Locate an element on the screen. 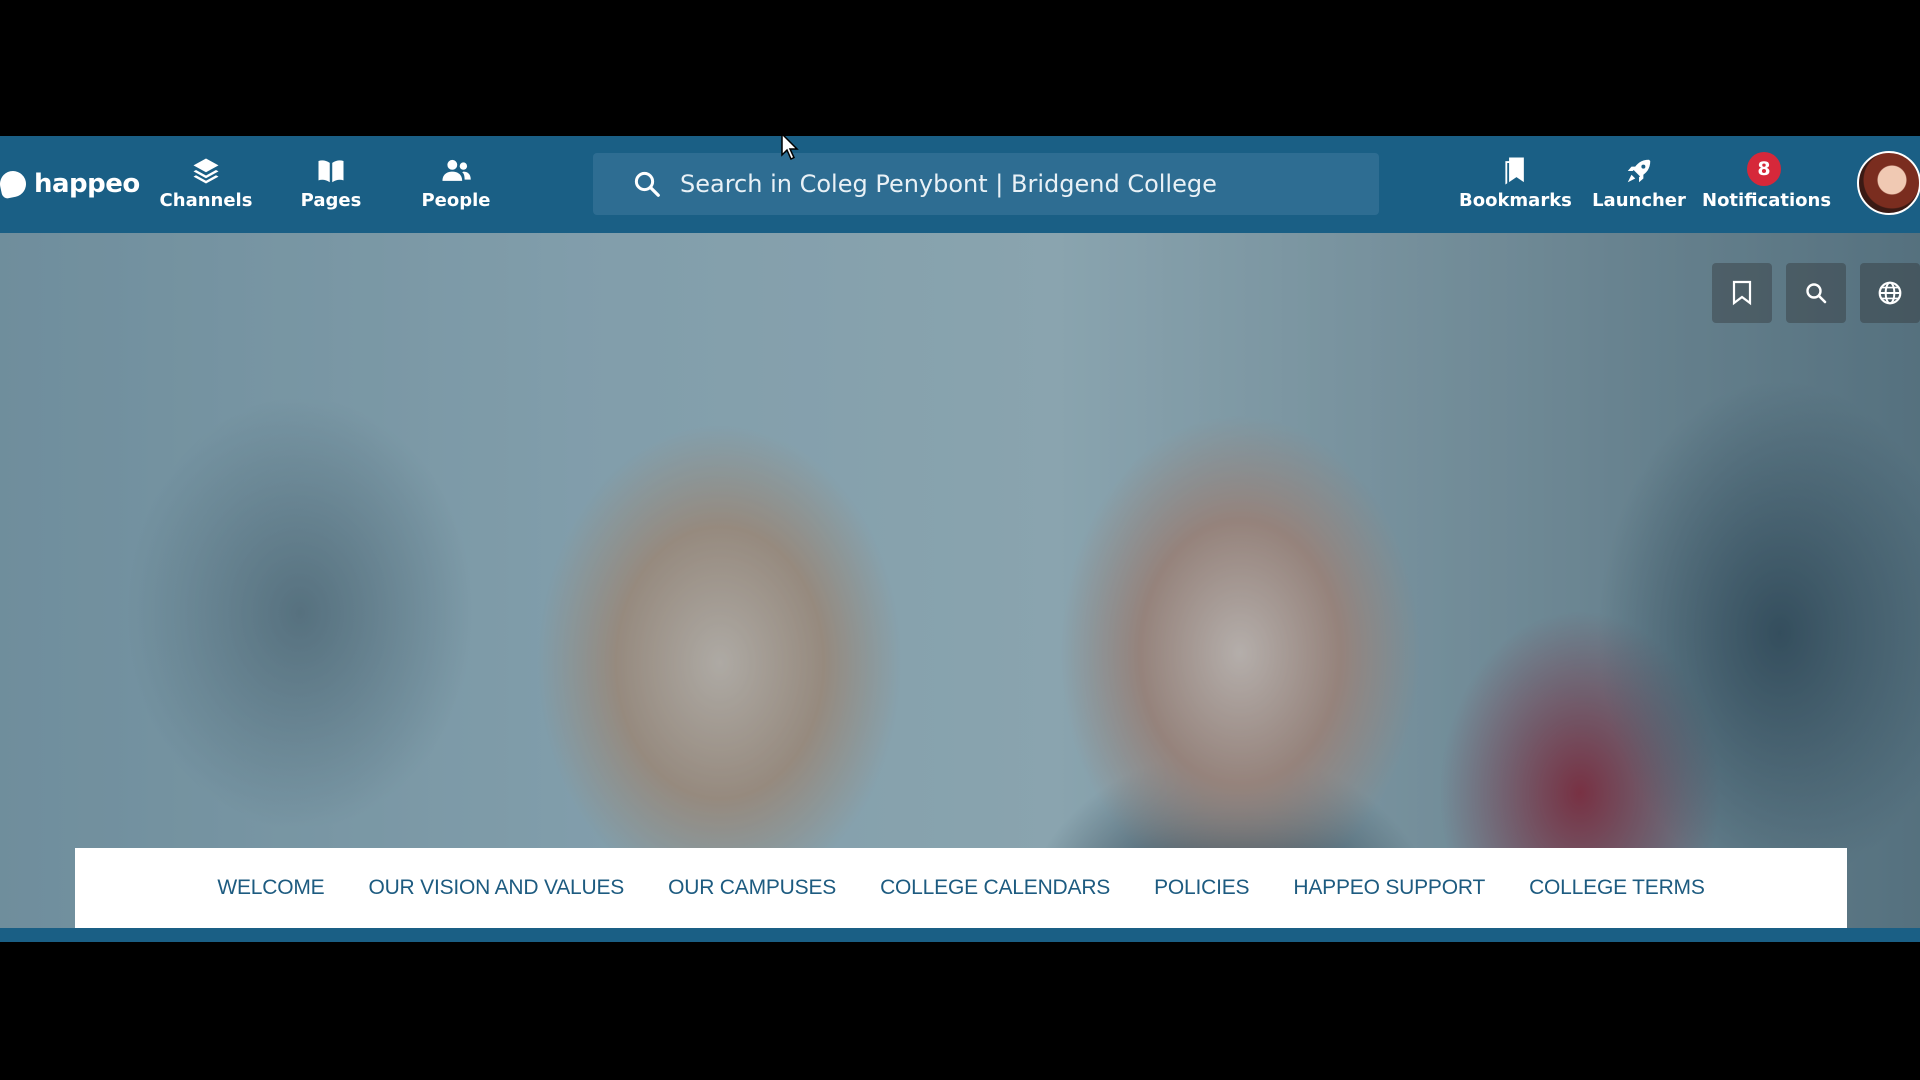  nav-pages-label: Pages is located at coordinates (331, 200).